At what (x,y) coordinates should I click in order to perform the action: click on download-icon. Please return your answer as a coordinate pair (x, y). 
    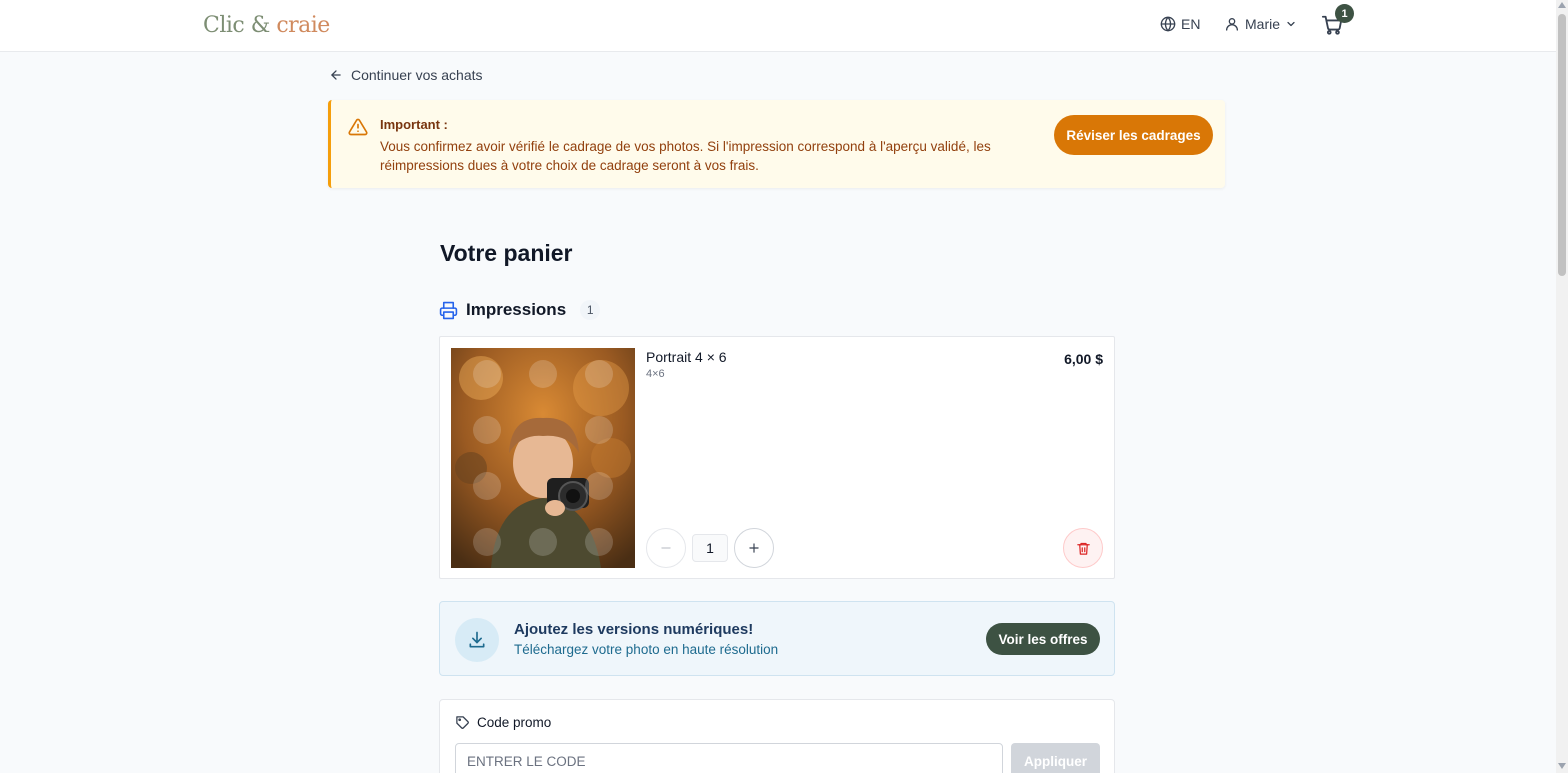
    Looking at the image, I should click on (477, 639).